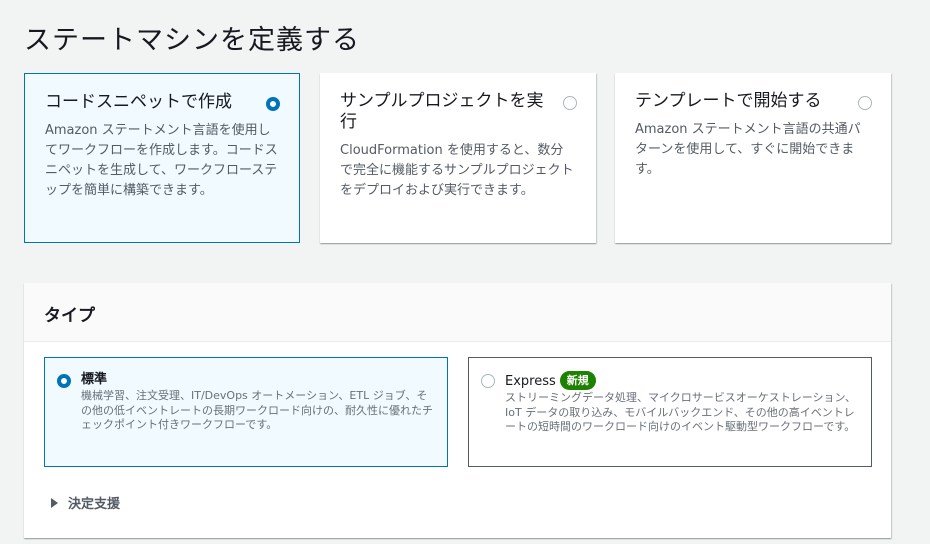 This screenshot has width=930, height=544. What do you see at coordinates (457, 312) in the screenshot?
I see `type-panel-header: タイプ` at bounding box center [457, 312].